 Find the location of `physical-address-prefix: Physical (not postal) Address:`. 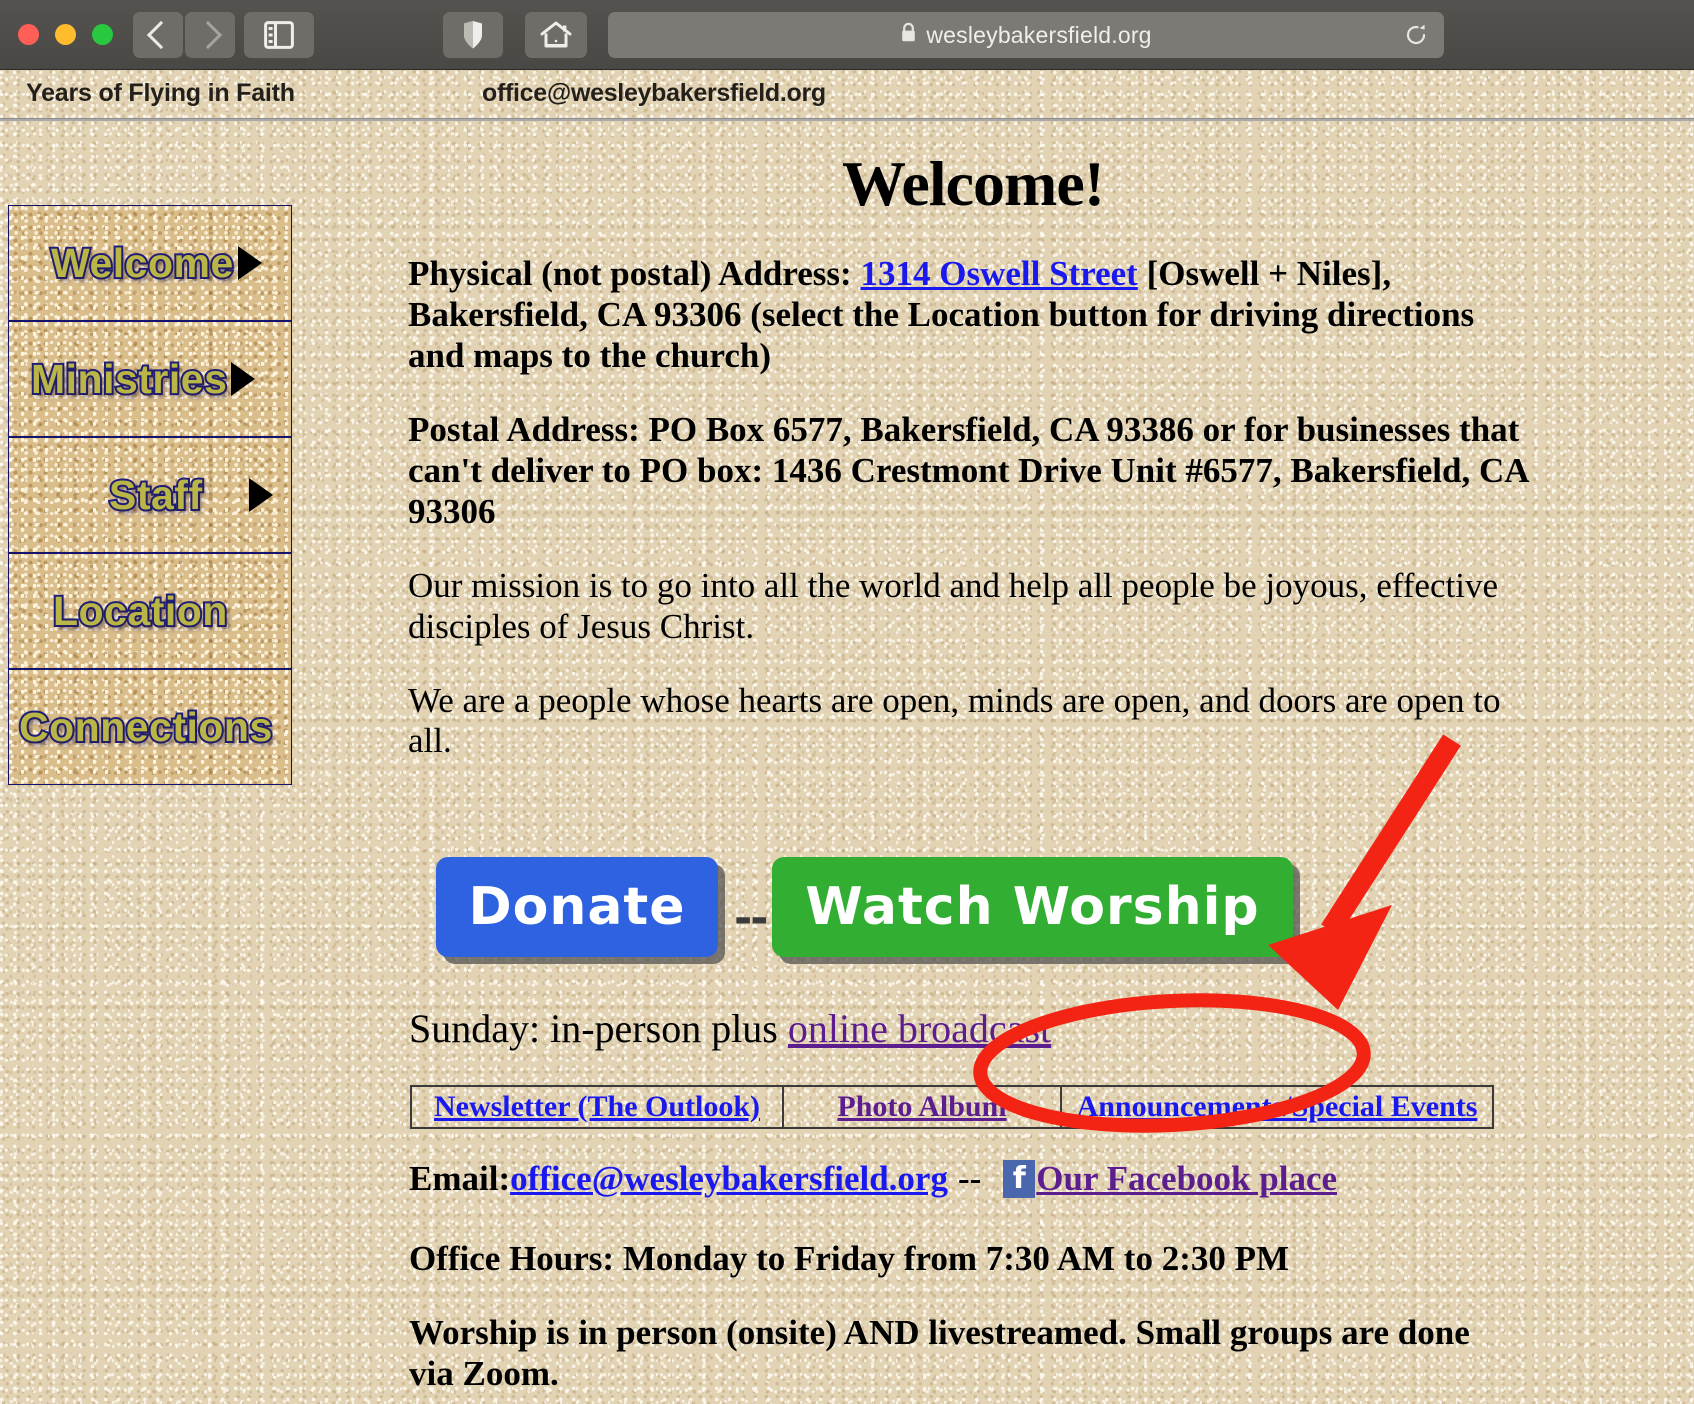

physical-address-prefix: Physical (not postal) Address: is located at coordinates (634, 273).